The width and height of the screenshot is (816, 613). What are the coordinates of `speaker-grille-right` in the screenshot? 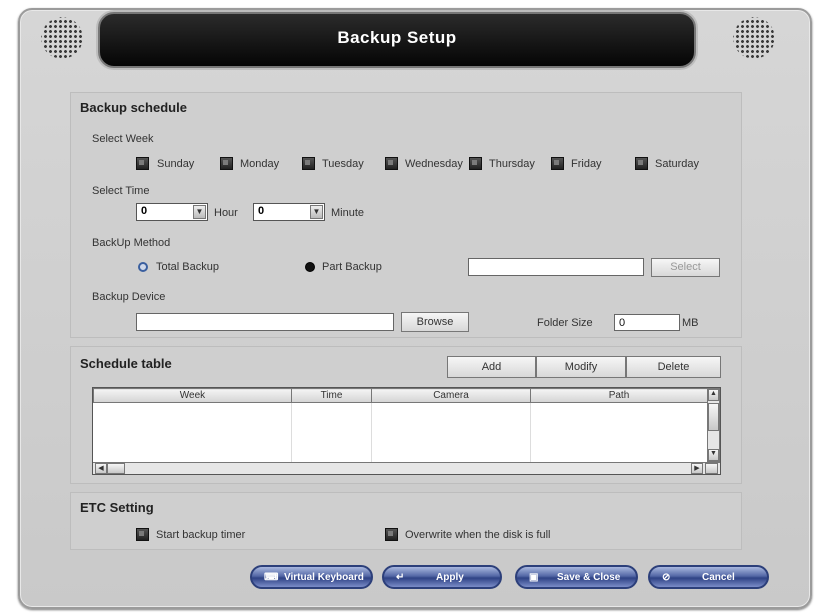 It's located at (754, 38).